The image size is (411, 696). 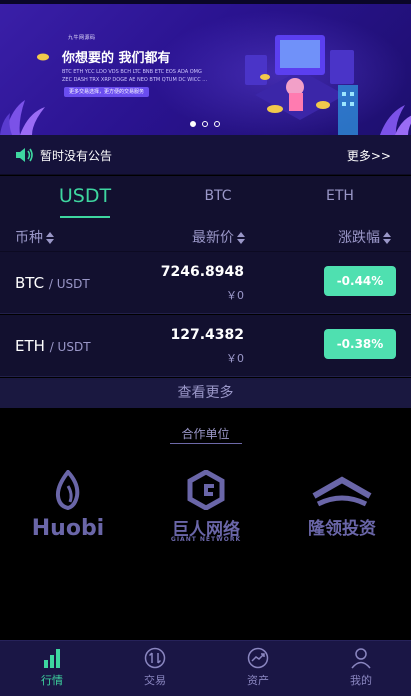 What do you see at coordinates (155, 658) in the screenshot?
I see `exchange-icon` at bounding box center [155, 658].